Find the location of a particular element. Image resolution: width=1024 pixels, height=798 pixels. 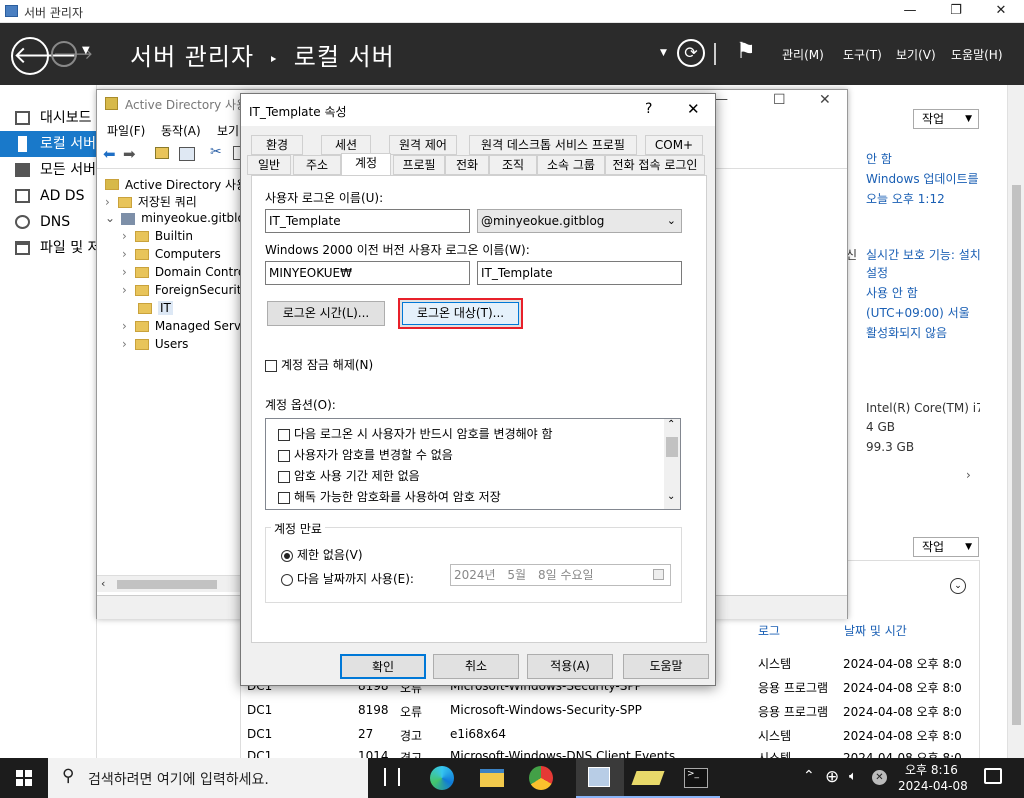

events-col-datetime: 날짜 및 시간 is located at coordinates (875, 630).